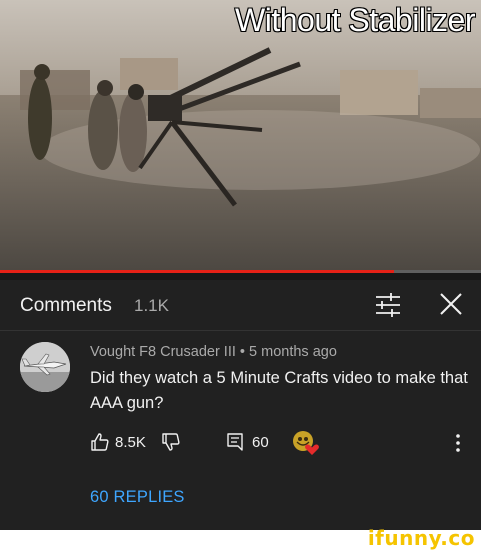 The height and width of the screenshot is (551, 481). I want to click on ifunny-watermark: ifunny.co, so click(421, 538).